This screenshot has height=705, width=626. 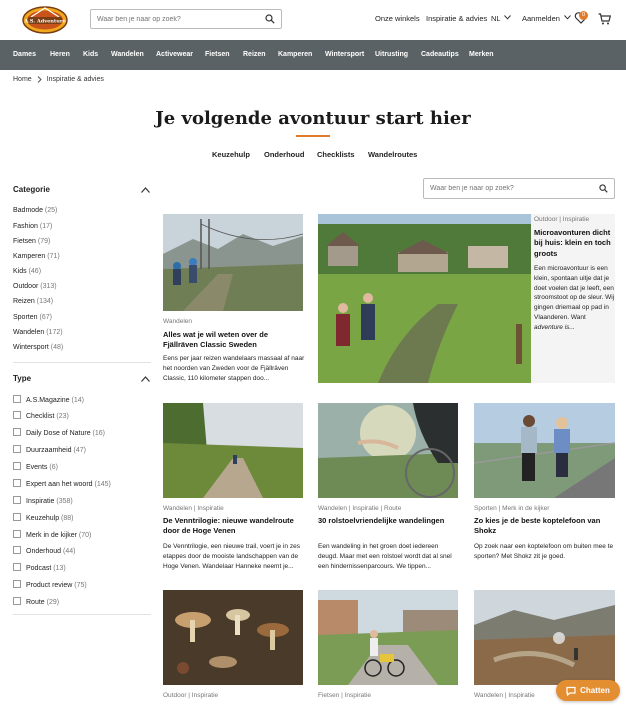 What do you see at coordinates (44, 550) in the screenshot?
I see `filter-type-onderhoud: Onderhoud (44)` at bounding box center [44, 550].